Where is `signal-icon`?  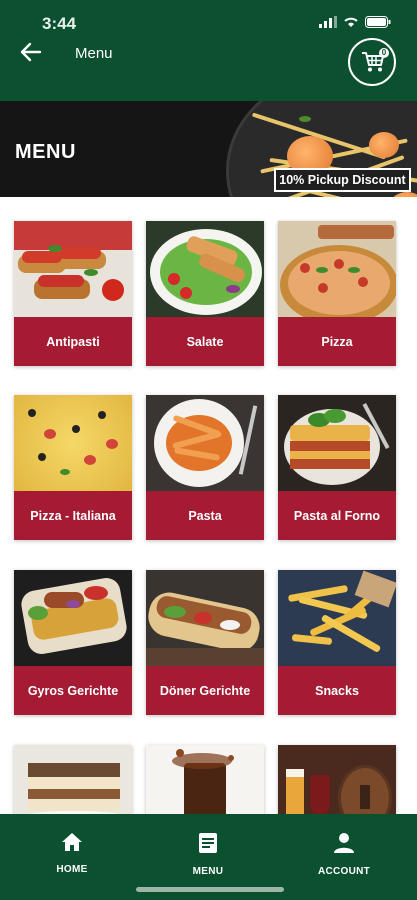
signal-icon is located at coordinates (328, 22).